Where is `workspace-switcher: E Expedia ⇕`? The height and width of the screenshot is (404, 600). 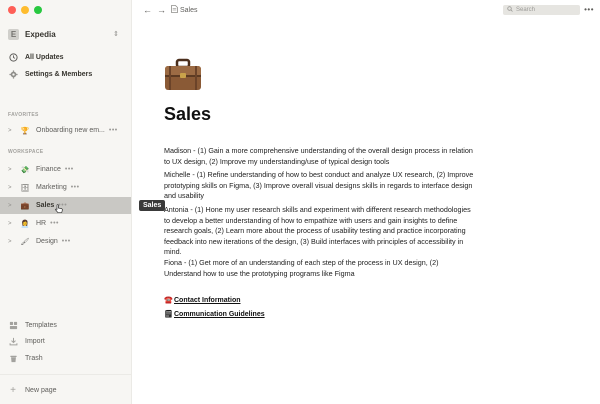
workspace-switcher: E Expedia ⇕ is located at coordinates (63, 34).